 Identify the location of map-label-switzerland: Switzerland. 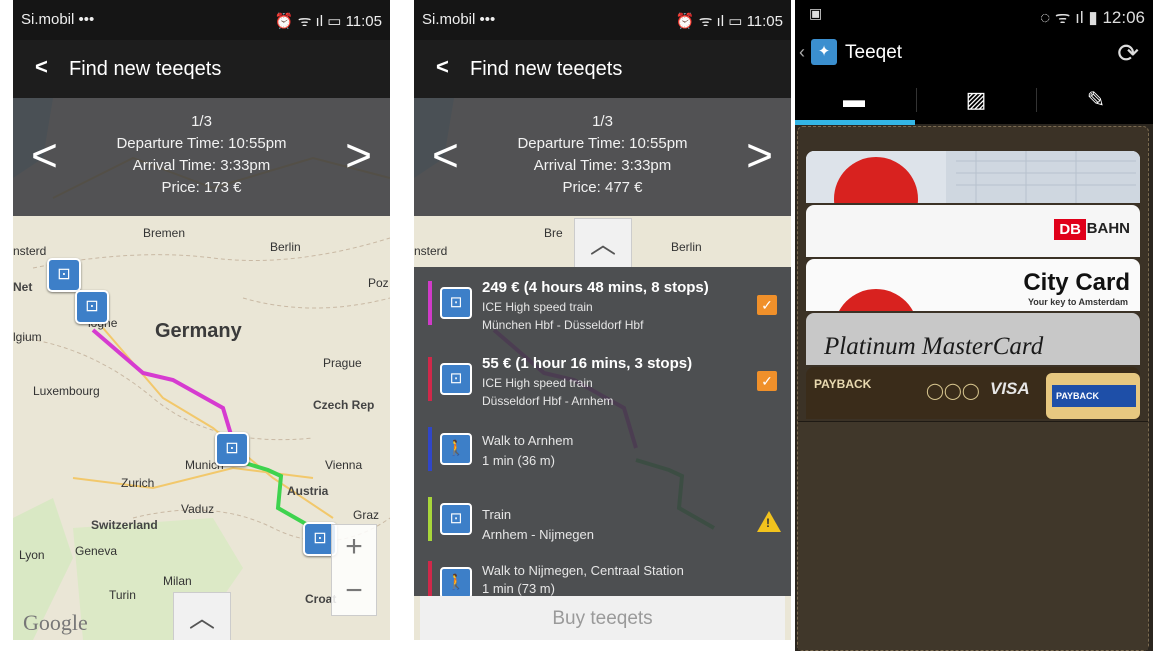
(124, 525).